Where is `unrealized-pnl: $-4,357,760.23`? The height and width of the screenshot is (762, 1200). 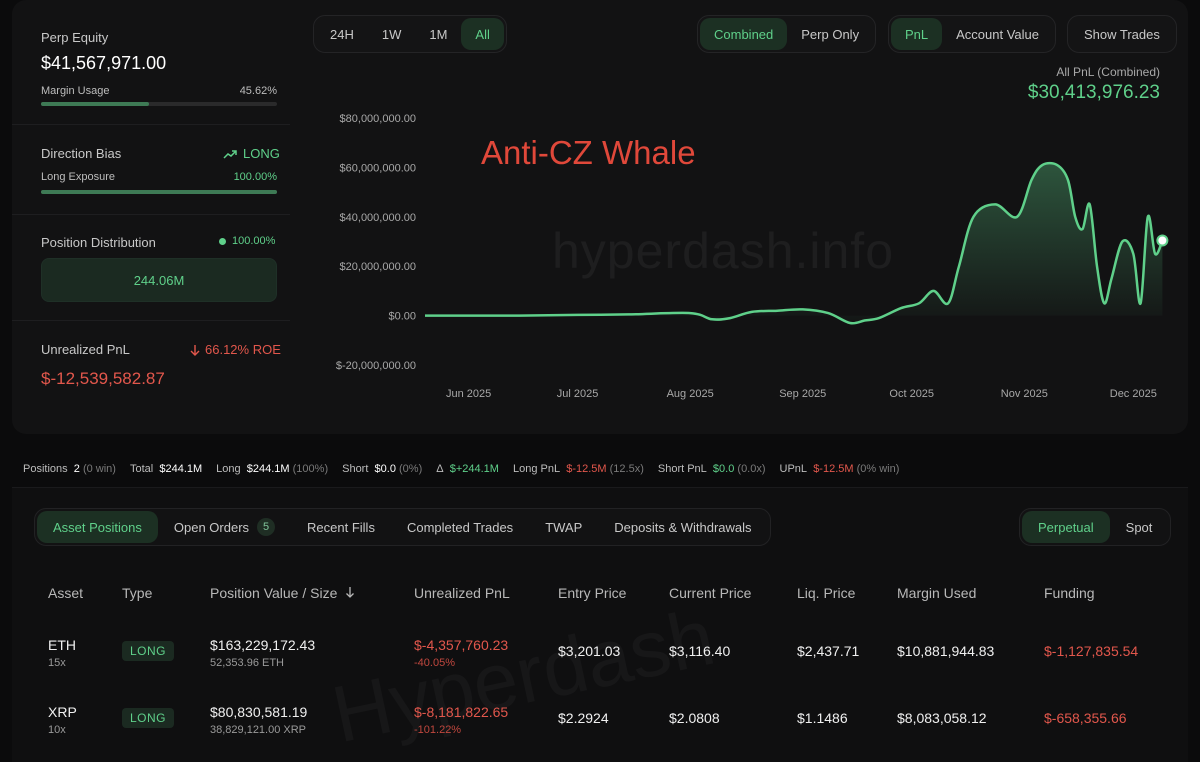
unrealized-pnl: $-4,357,760.23 is located at coordinates (461, 645).